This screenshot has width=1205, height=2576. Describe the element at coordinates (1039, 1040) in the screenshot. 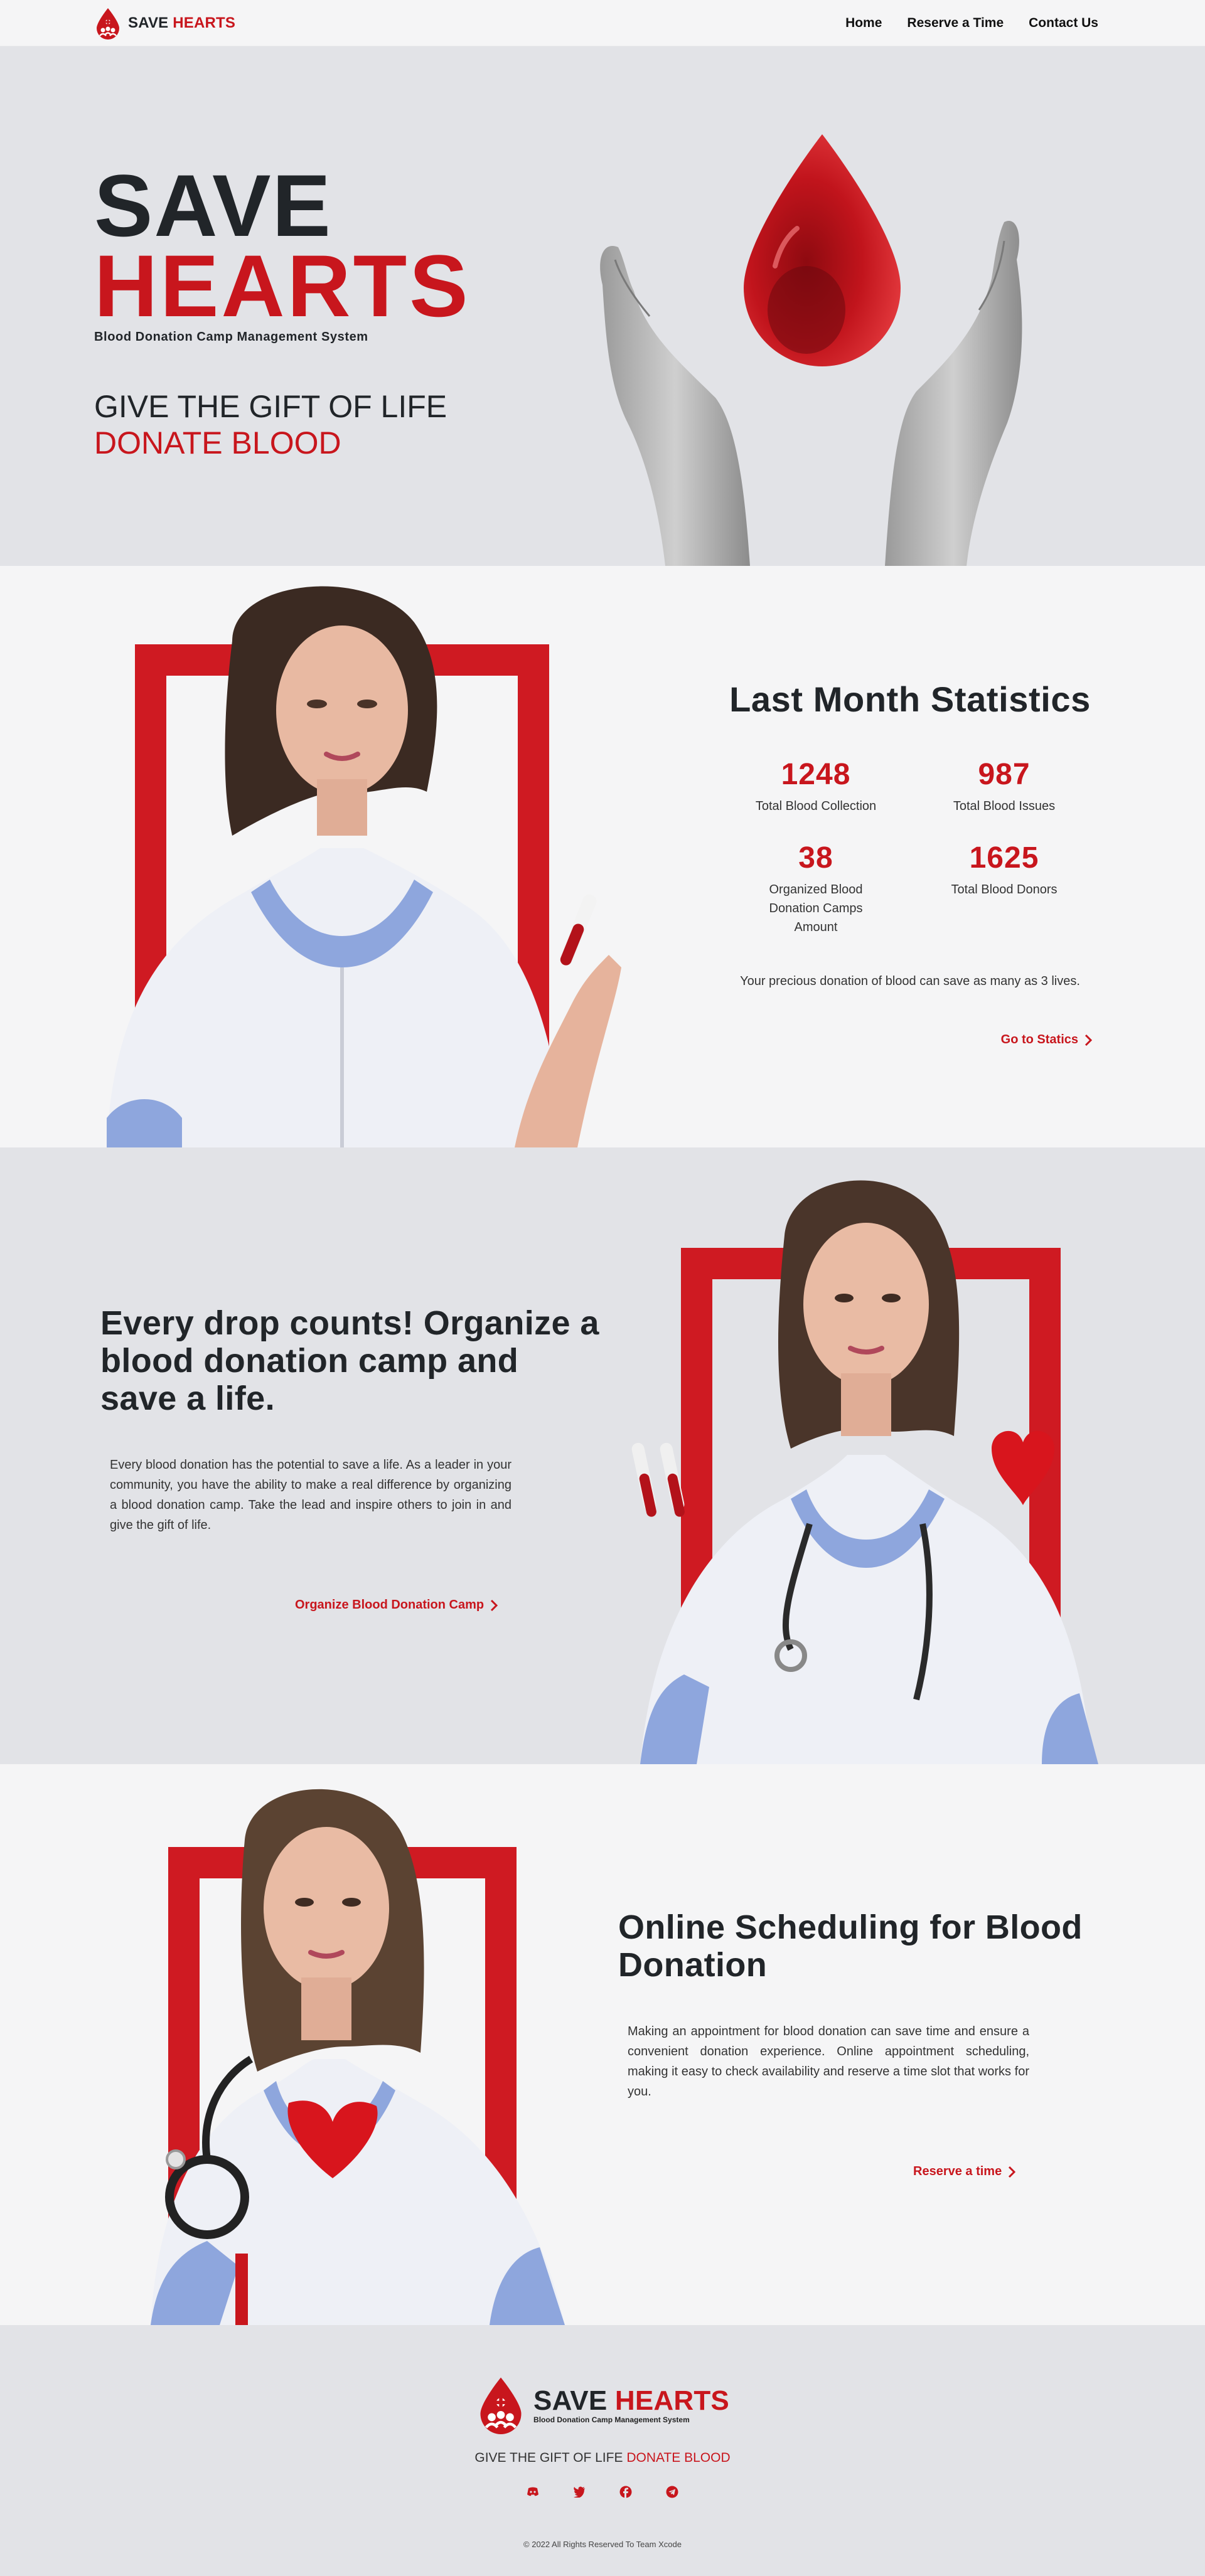

I see `cta-label: Go to Statics` at that location.